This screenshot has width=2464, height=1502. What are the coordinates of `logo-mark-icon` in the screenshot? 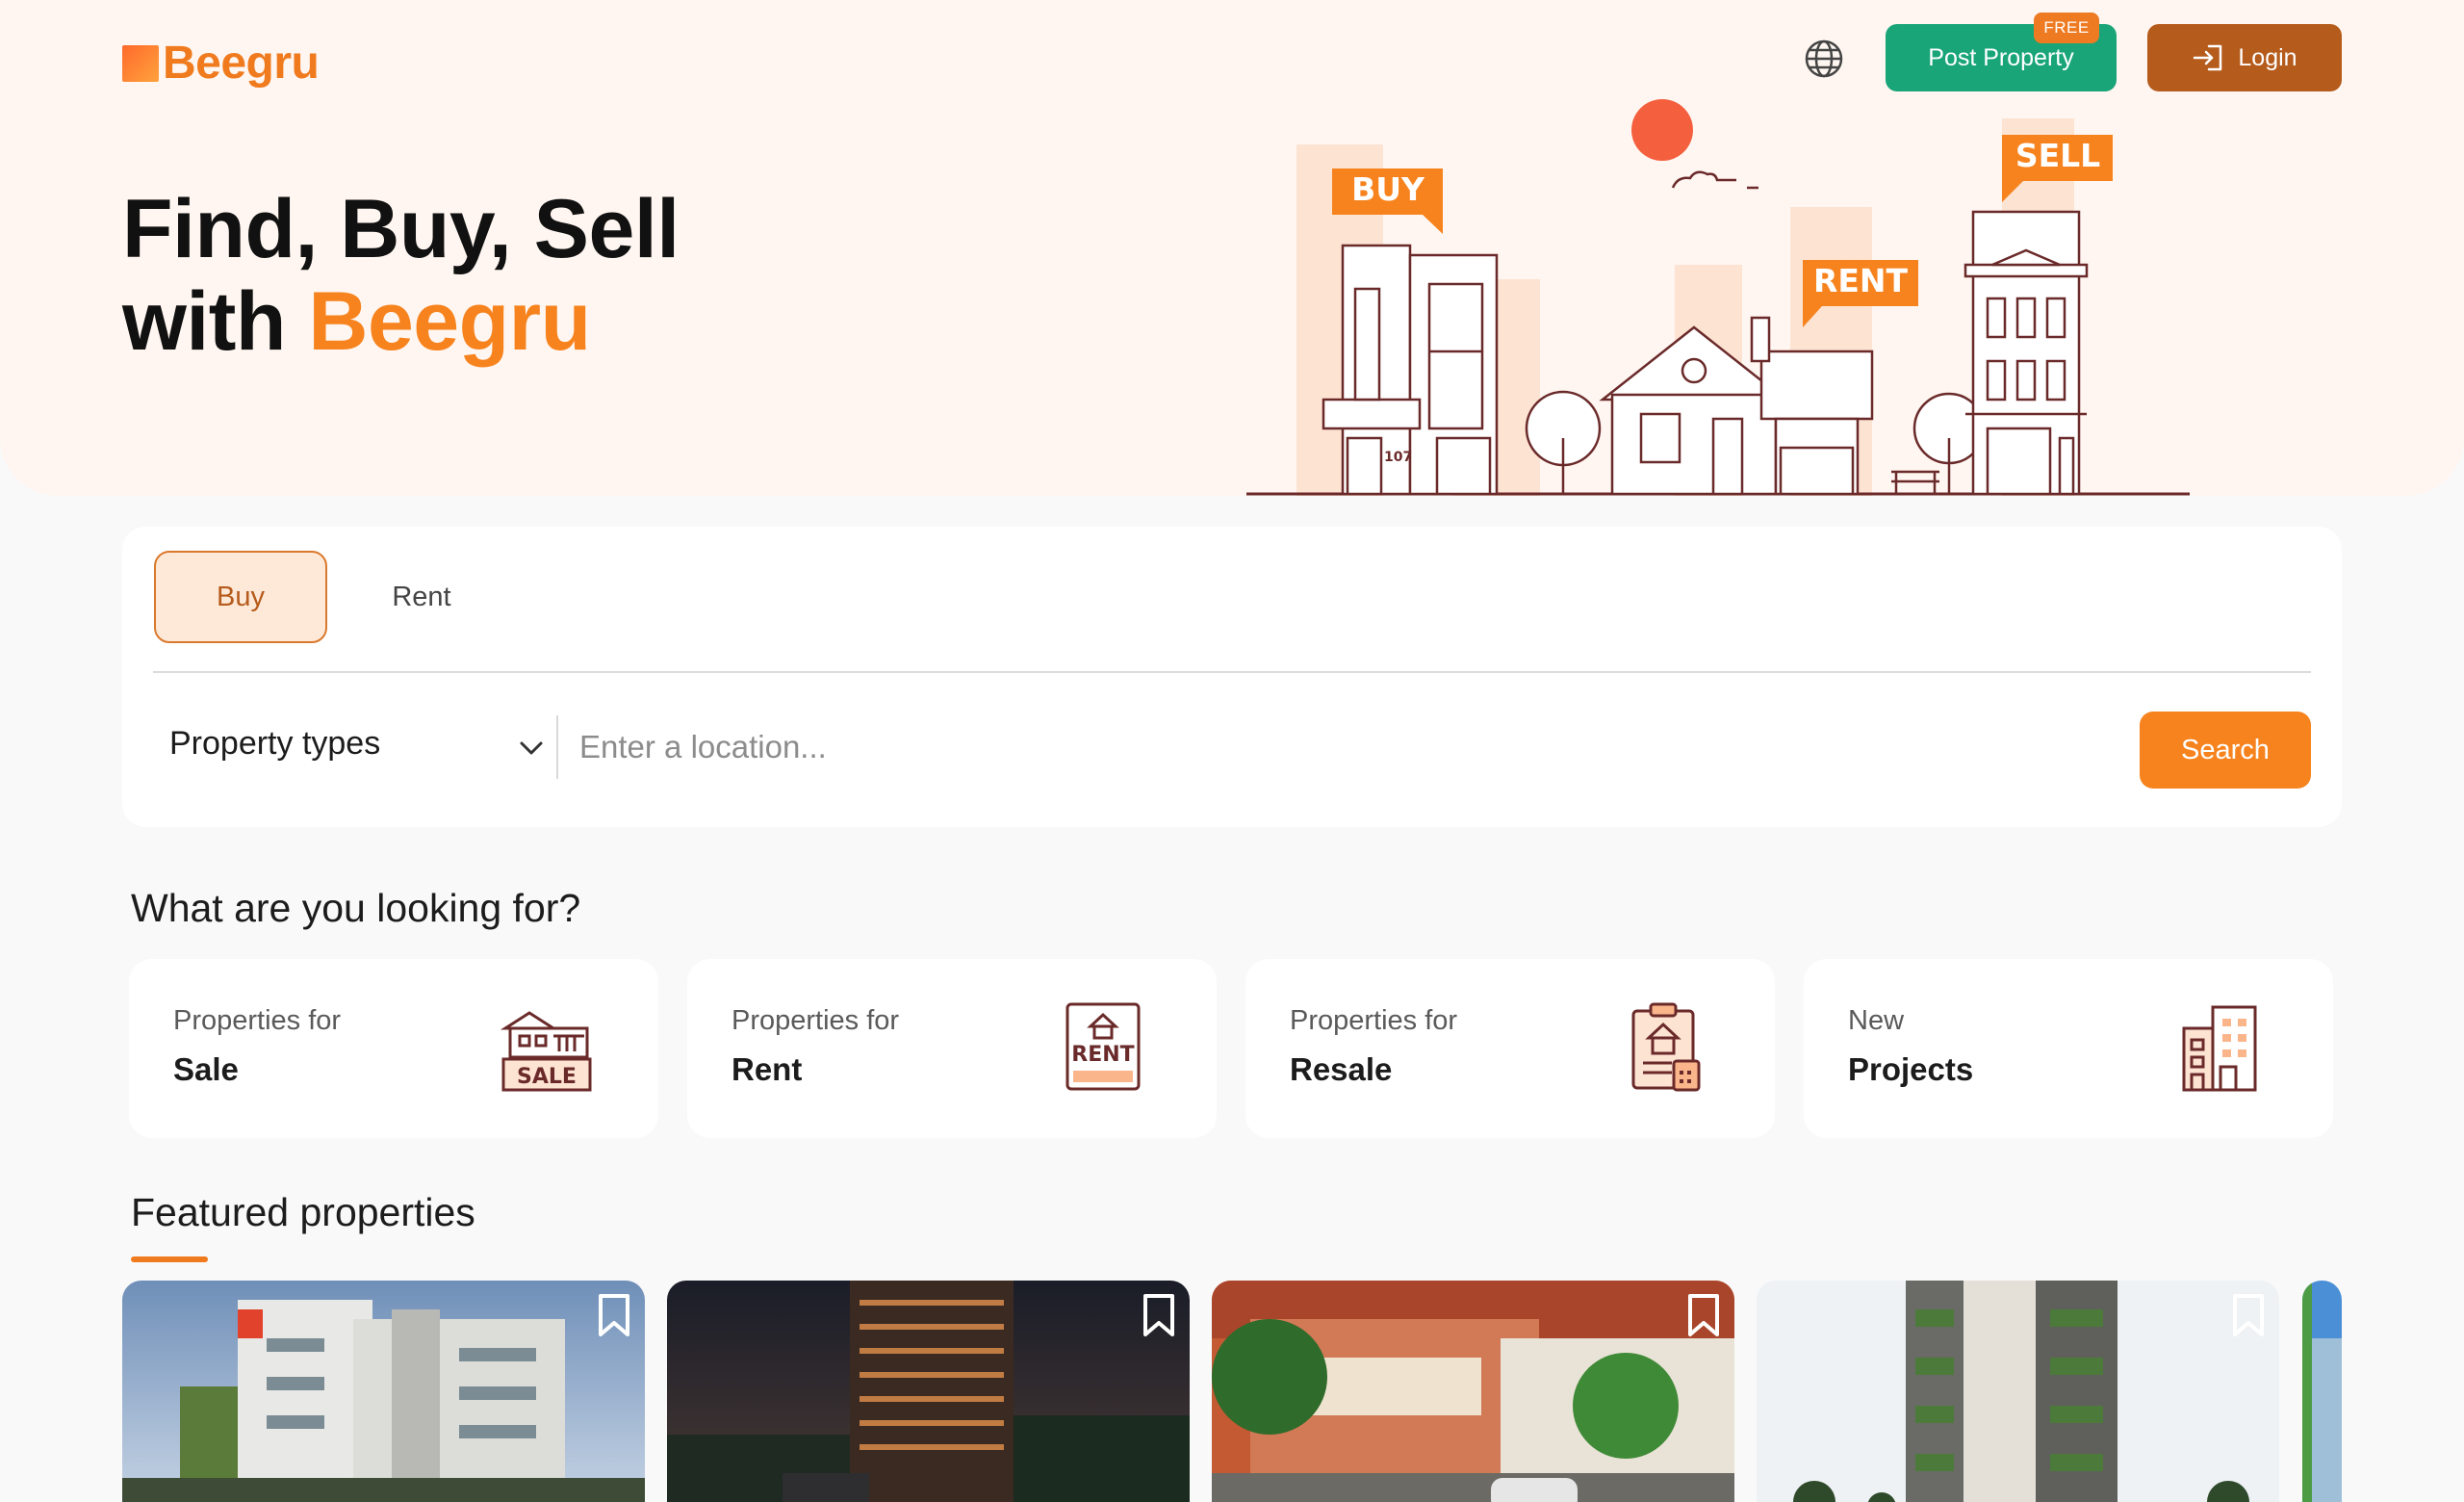 It's located at (140, 63).